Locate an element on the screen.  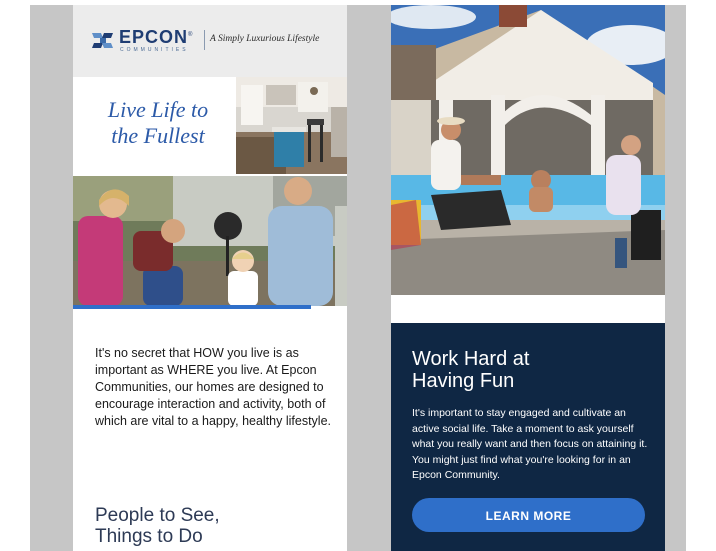
block-heading: Work Hard at Having Fun is located at coordinates (471, 370).